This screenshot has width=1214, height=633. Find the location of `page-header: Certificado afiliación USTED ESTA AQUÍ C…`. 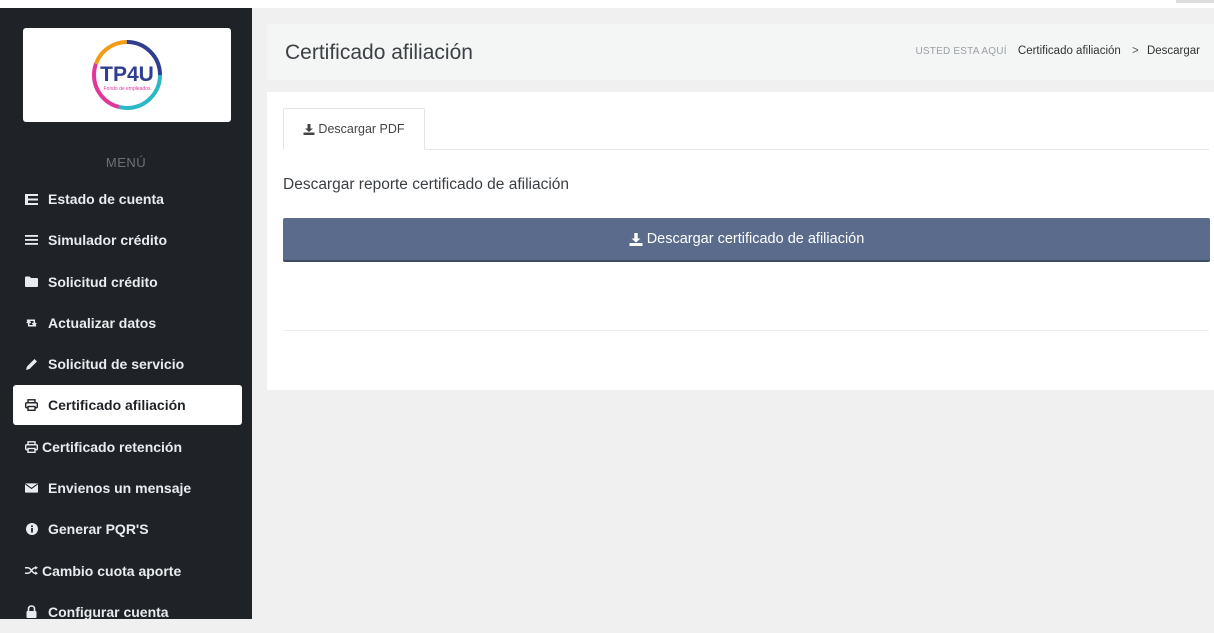

page-header: Certificado afiliación USTED ESTA AQUÍ C… is located at coordinates (740, 52).